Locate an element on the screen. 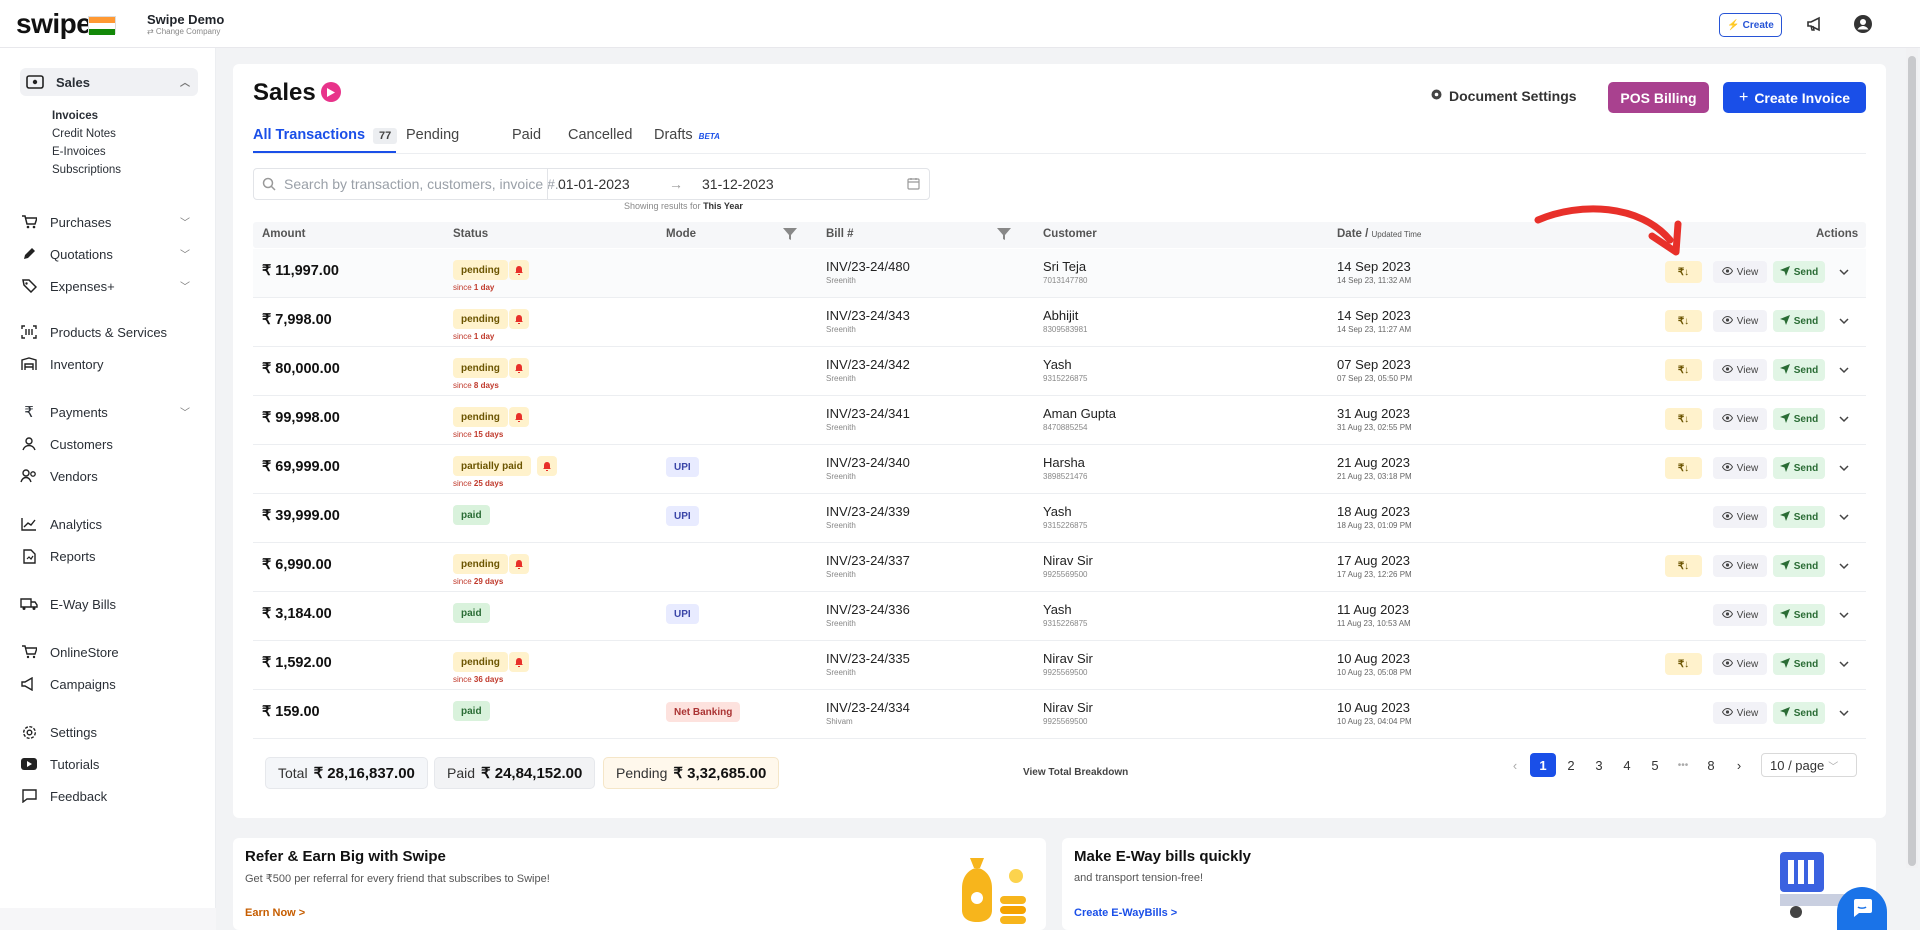 The width and height of the screenshot is (1920, 930). sidebar-item-online-store: OnlineStore is located at coordinates (109, 652).